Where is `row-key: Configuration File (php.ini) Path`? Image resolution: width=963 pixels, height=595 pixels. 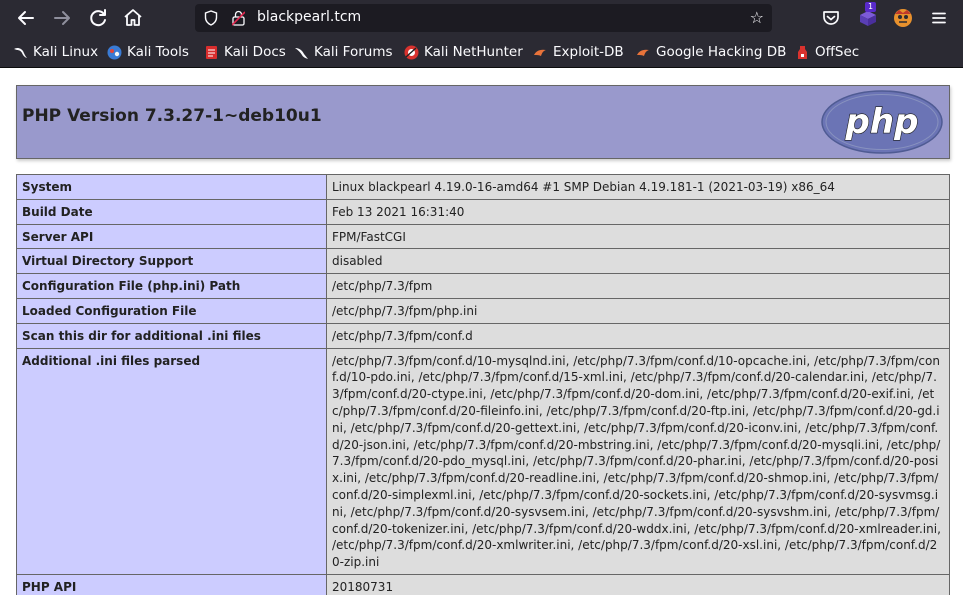 row-key: Configuration File (php.ini) Path is located at coordinates (171, 286).